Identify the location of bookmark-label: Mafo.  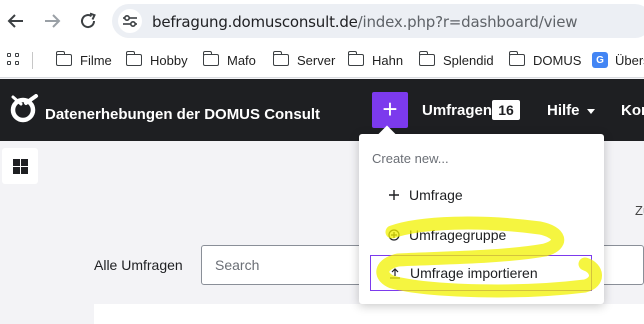
(241, 60).